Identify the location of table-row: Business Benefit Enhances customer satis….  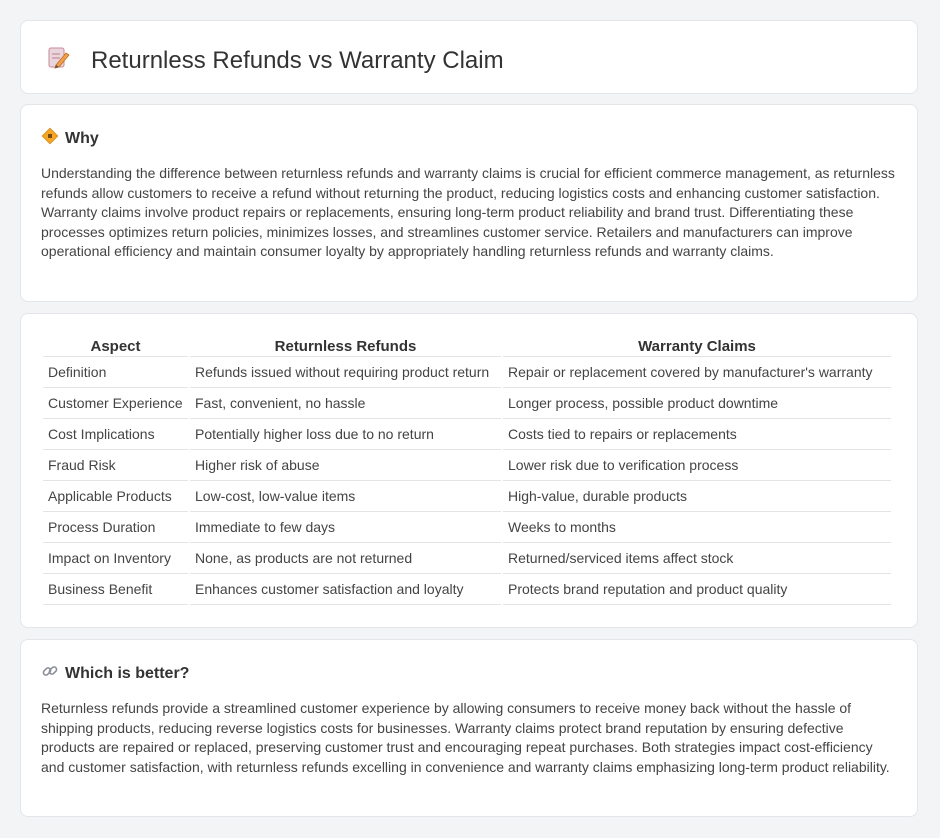
(467, 589).